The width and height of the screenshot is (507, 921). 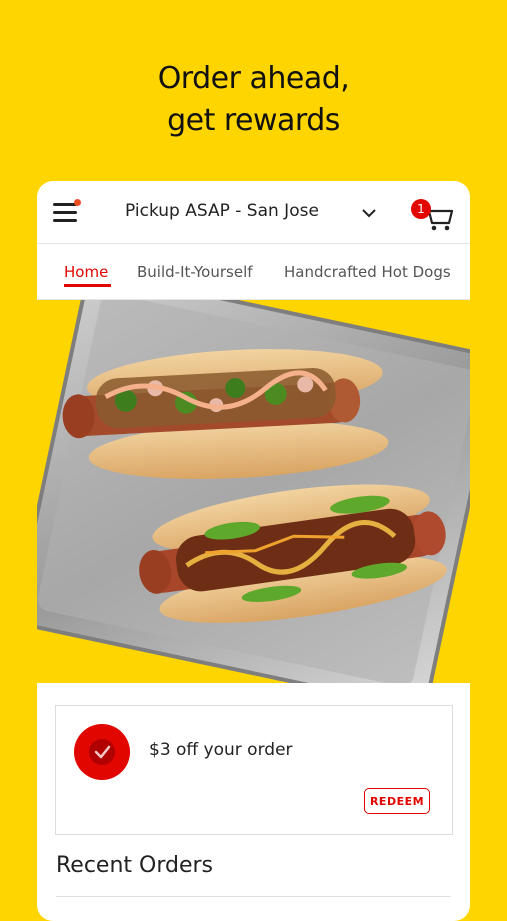 I want to click on cart-count-badge: 1, so click(x=421, y=209).